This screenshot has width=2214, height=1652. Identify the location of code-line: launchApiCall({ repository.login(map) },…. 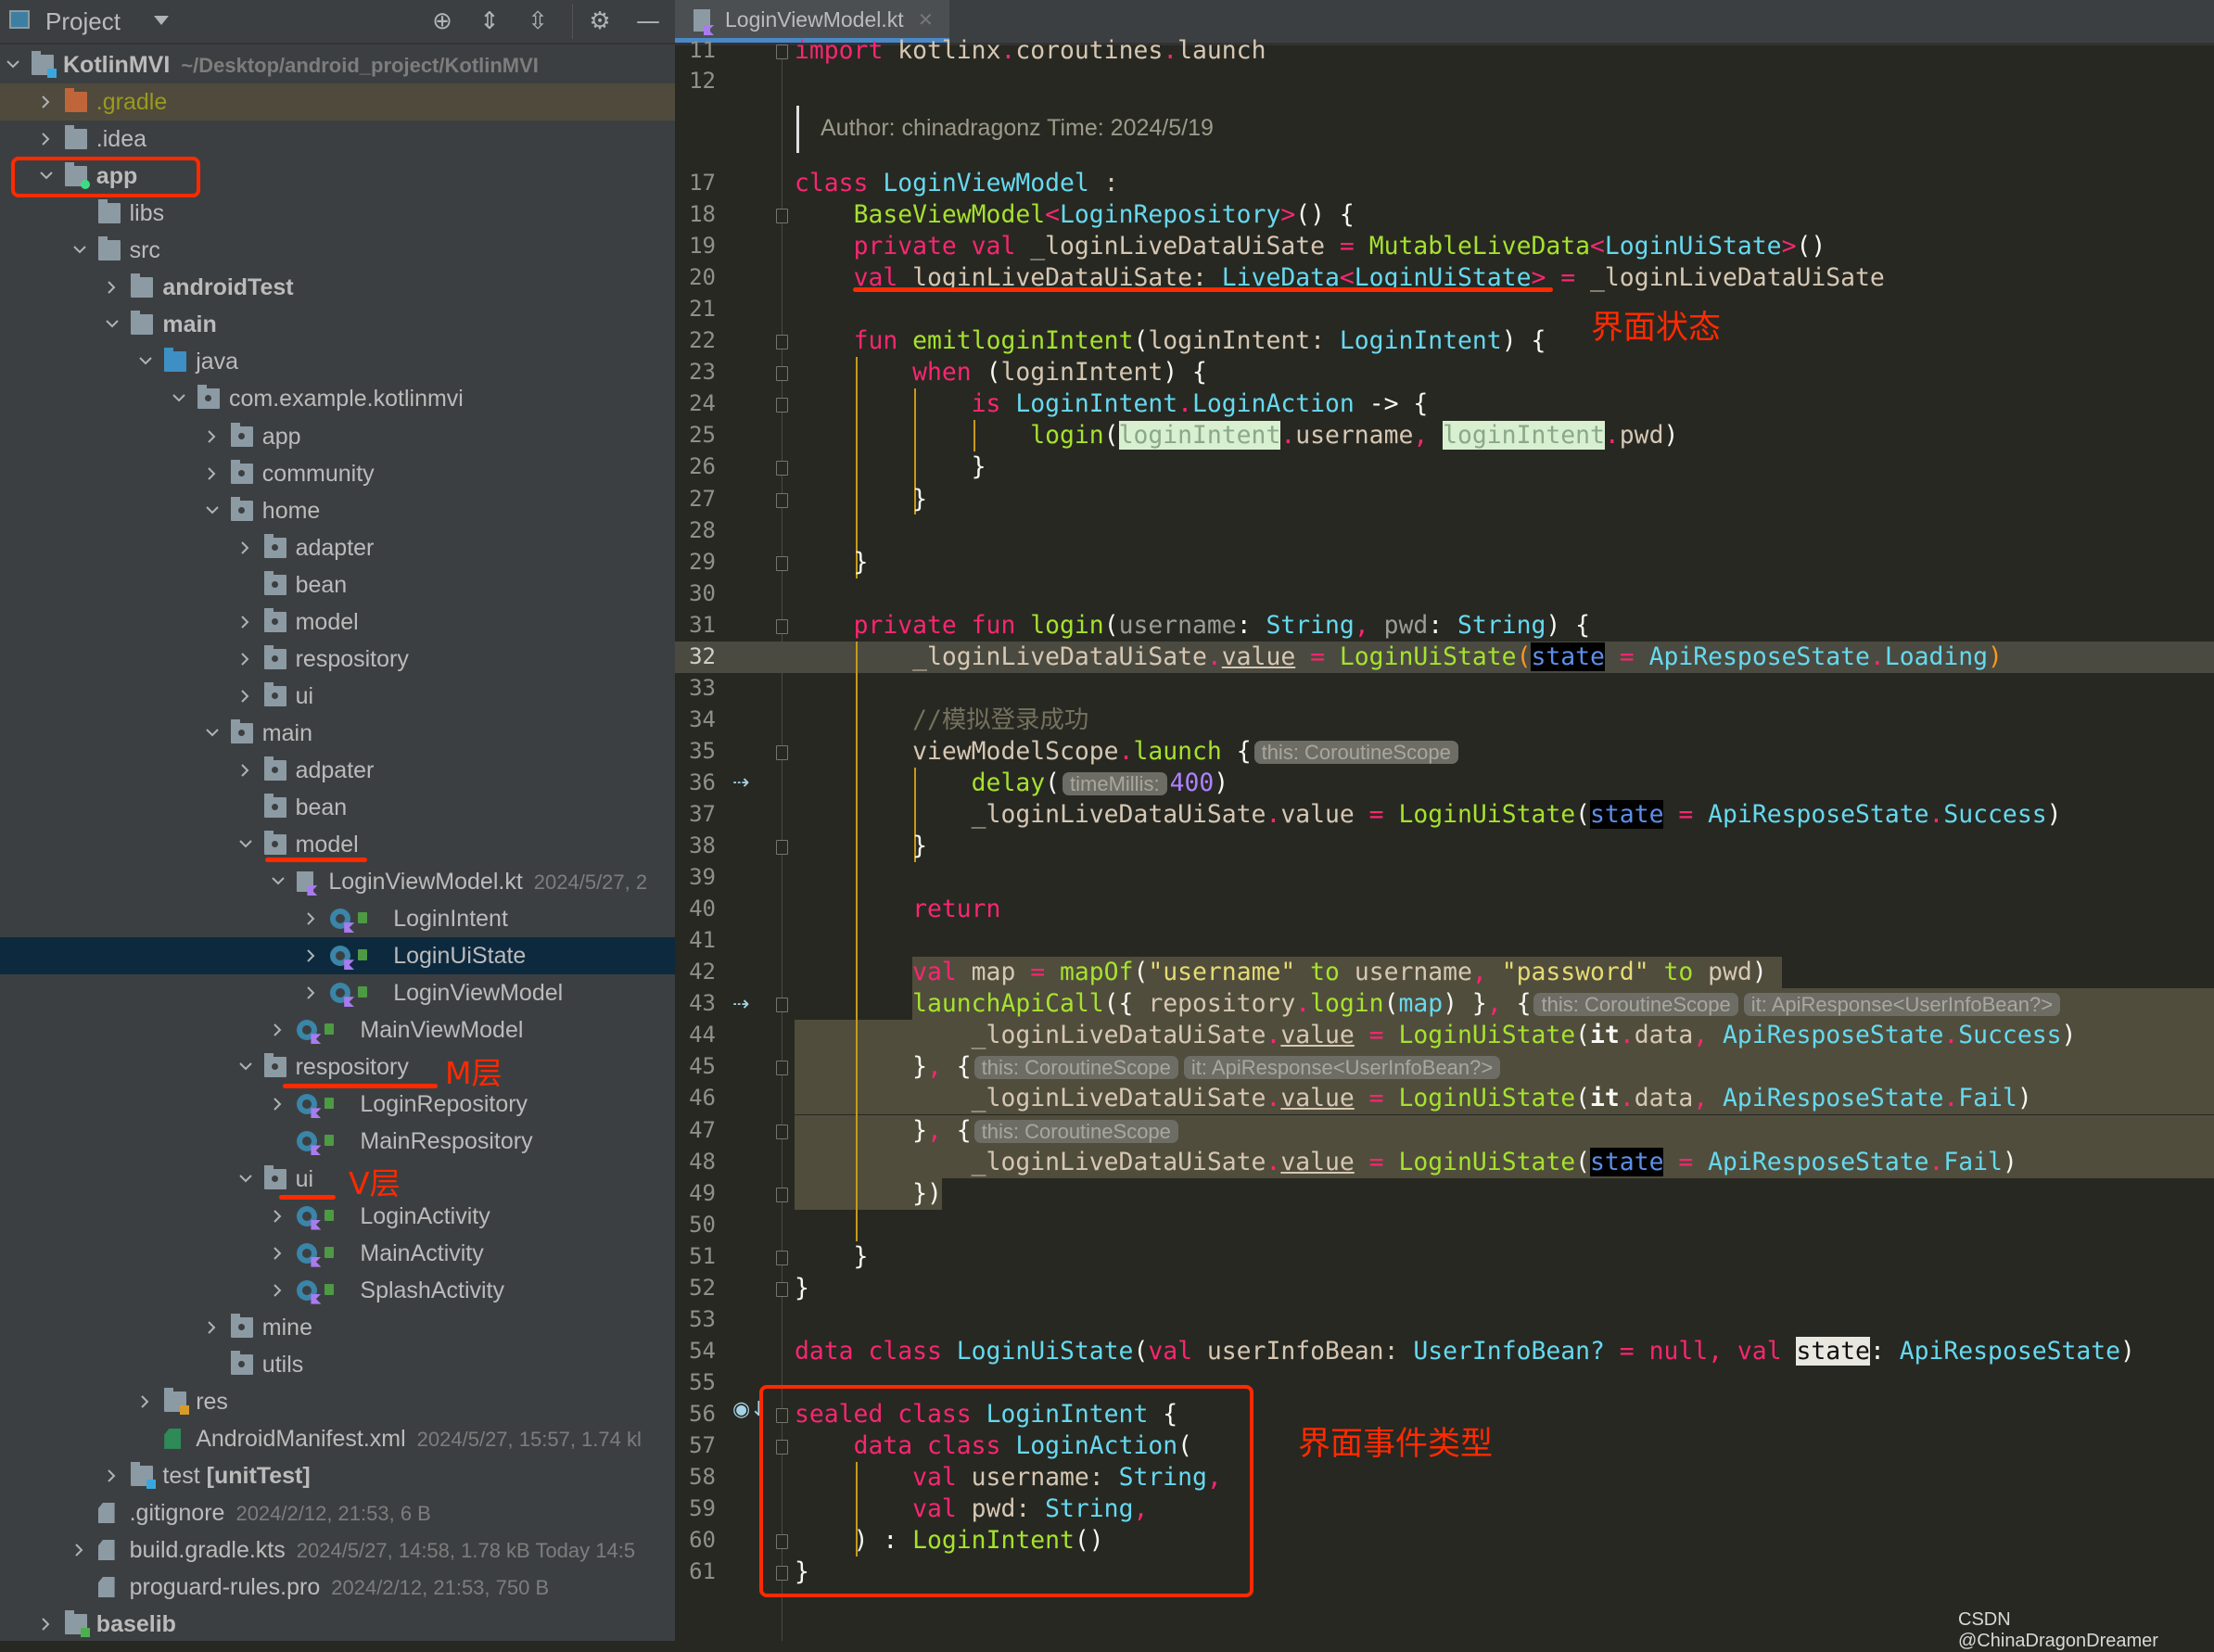
(1429, 1004).